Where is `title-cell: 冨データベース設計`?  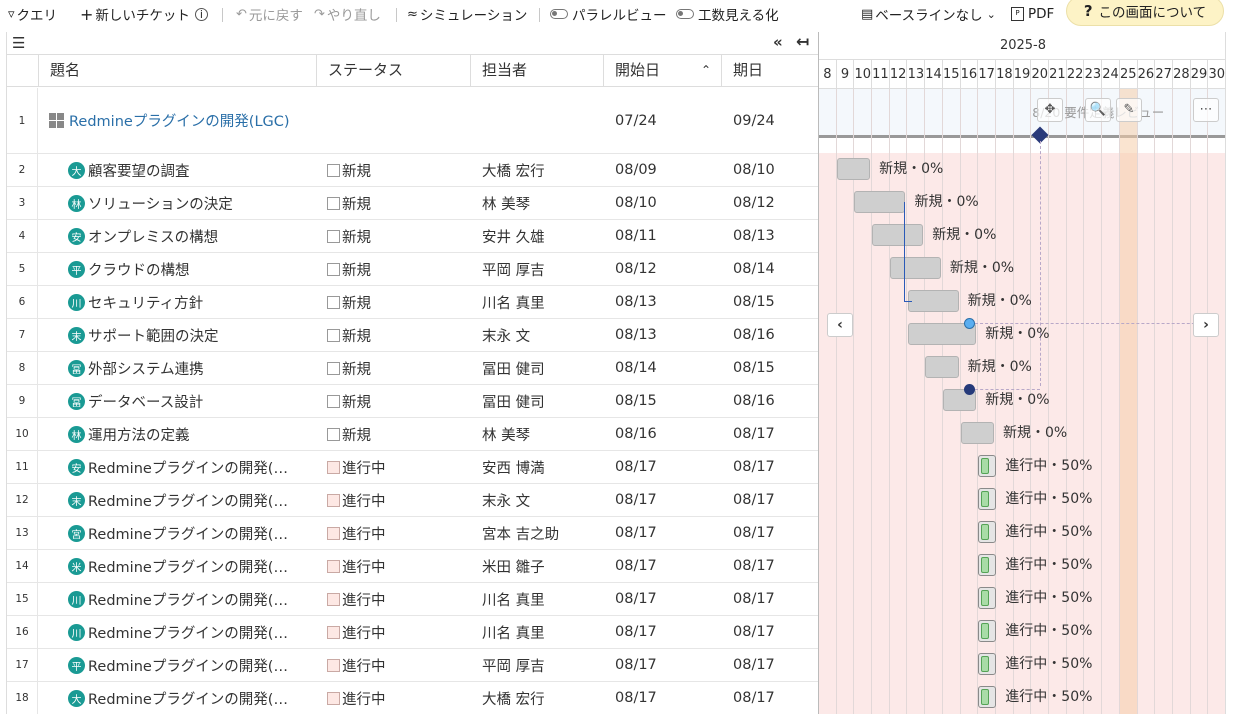
title-cell: 冨データベース設計 is located at coordinates (186, 401).